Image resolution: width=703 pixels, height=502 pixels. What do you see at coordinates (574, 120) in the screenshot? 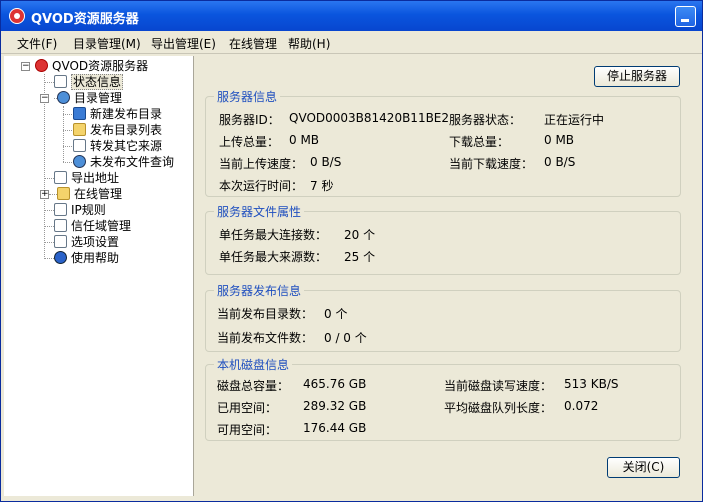
I see `server-status-value: 正在运行中` at bounding box center [574, 120].